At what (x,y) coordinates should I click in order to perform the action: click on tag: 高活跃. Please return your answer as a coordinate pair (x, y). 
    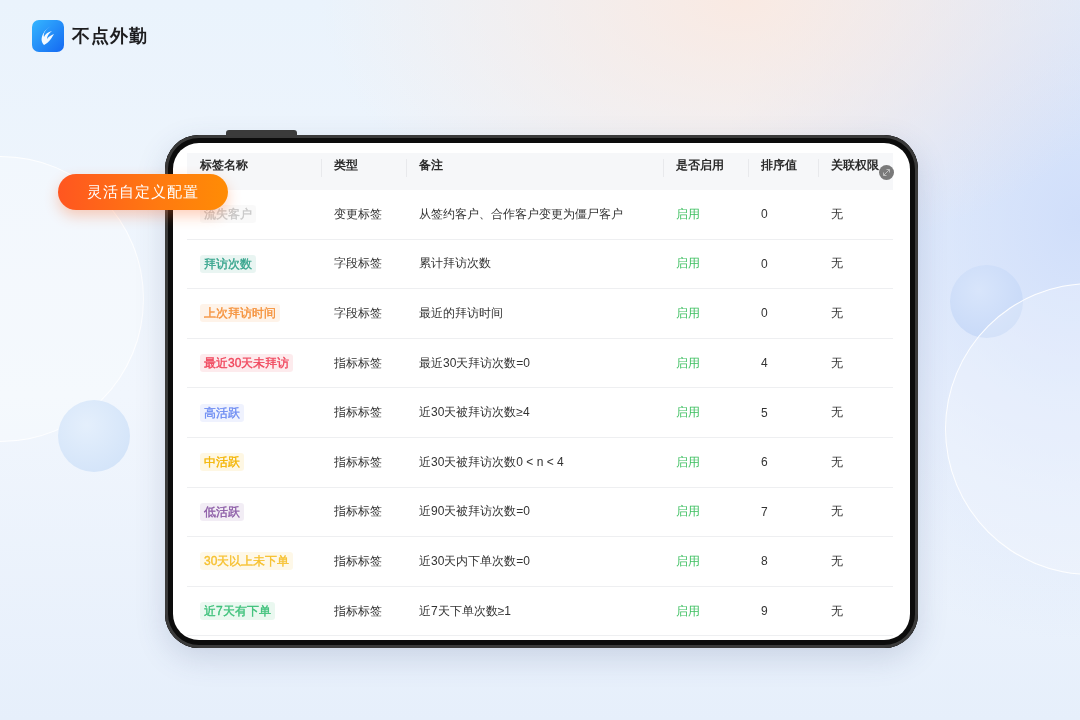
    Looking at the image, I should click on (222, 412).